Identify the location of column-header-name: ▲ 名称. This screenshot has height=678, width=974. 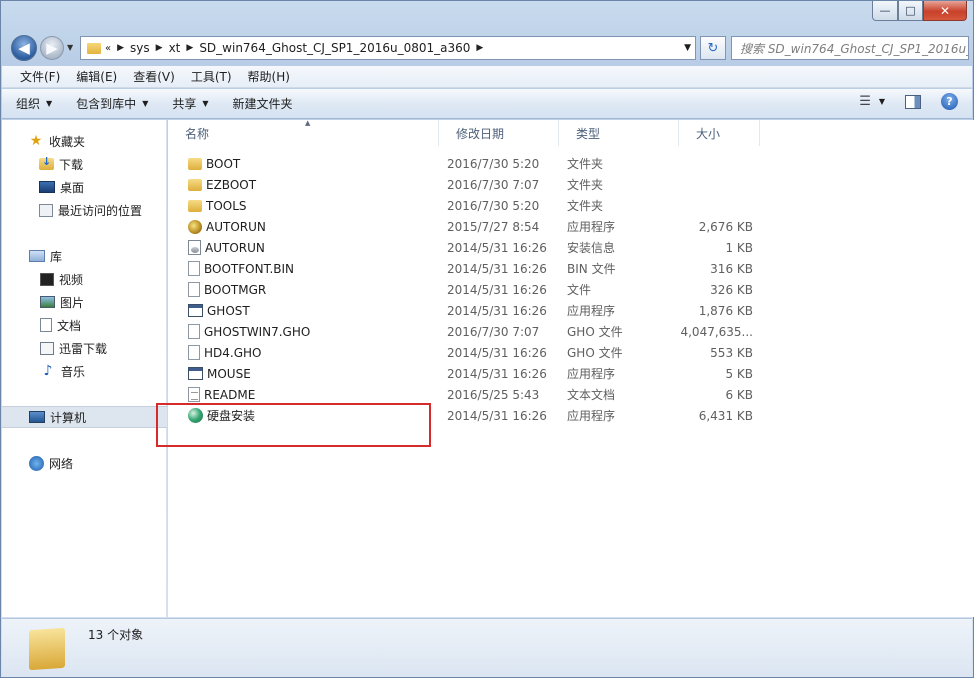
(303, 132).